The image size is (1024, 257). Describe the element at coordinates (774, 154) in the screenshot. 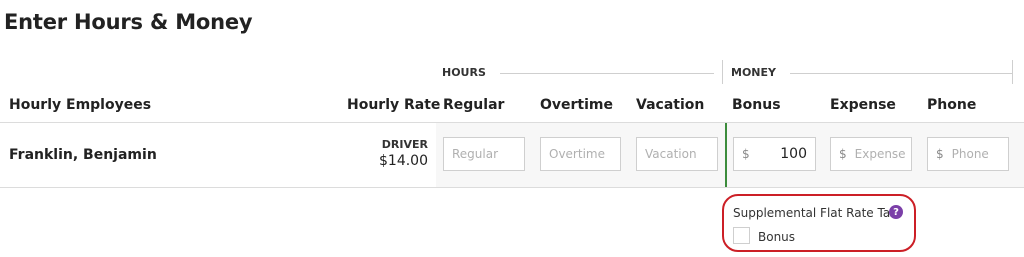

I see `bonus-input: $ 100` at that location.